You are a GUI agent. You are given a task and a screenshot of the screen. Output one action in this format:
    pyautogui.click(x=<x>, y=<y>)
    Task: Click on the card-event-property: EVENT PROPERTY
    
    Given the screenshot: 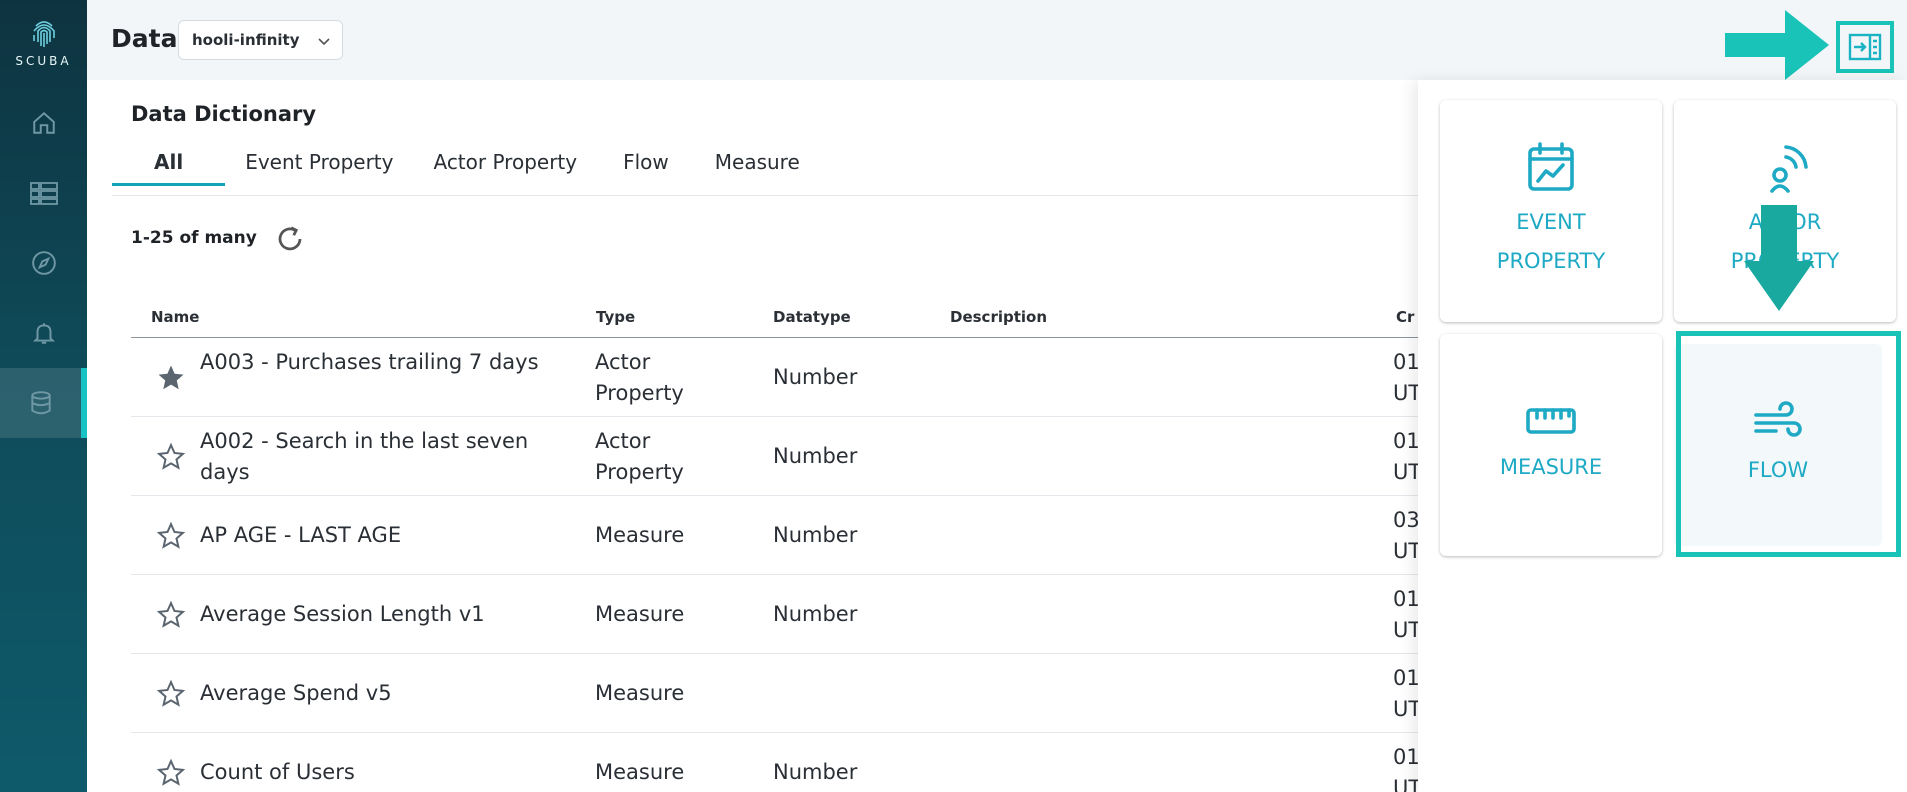 What is the action you would take?
    pyautogui.click(x=1551, y=211)
    